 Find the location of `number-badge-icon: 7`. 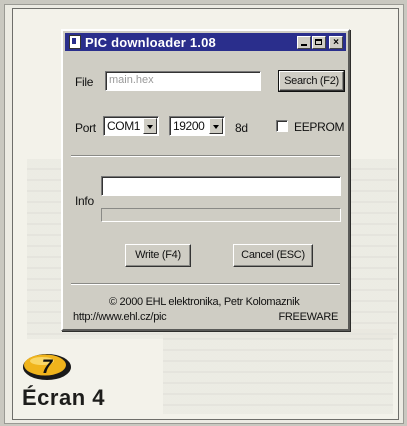

number-badge-icon: 7 is located at coordinates (47, 367).